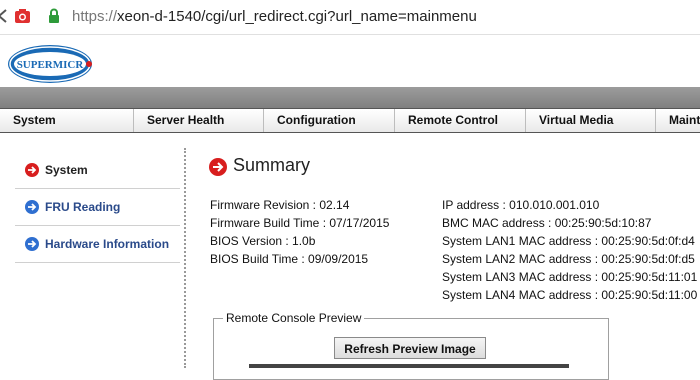 This screenshot has width=700, height=380. I want to click on sidebar-item-hardware-information: Hardware Information, so click(97, 244).